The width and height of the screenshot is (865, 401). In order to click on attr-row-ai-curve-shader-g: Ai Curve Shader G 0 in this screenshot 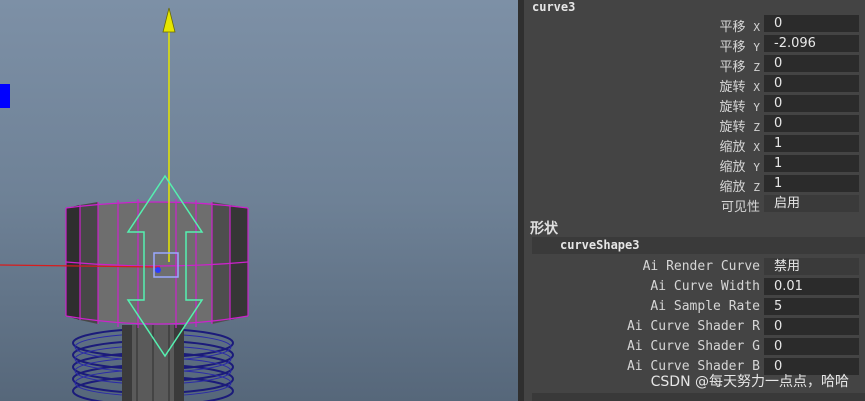, I will do `click(694, 347)`.